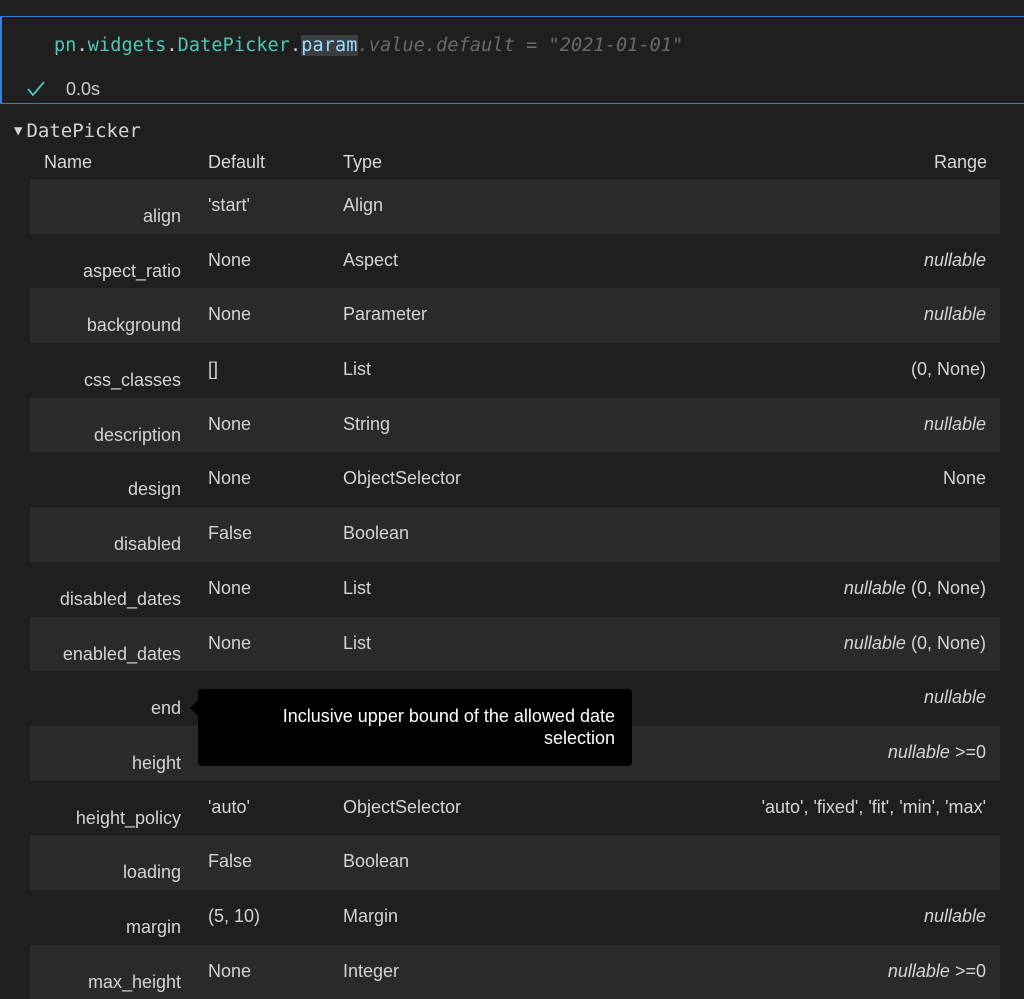  What do you see at coordinates (120, 599) in the screenshot?
I see `param-name: disabled_dates` at bounding box center [120, 599].